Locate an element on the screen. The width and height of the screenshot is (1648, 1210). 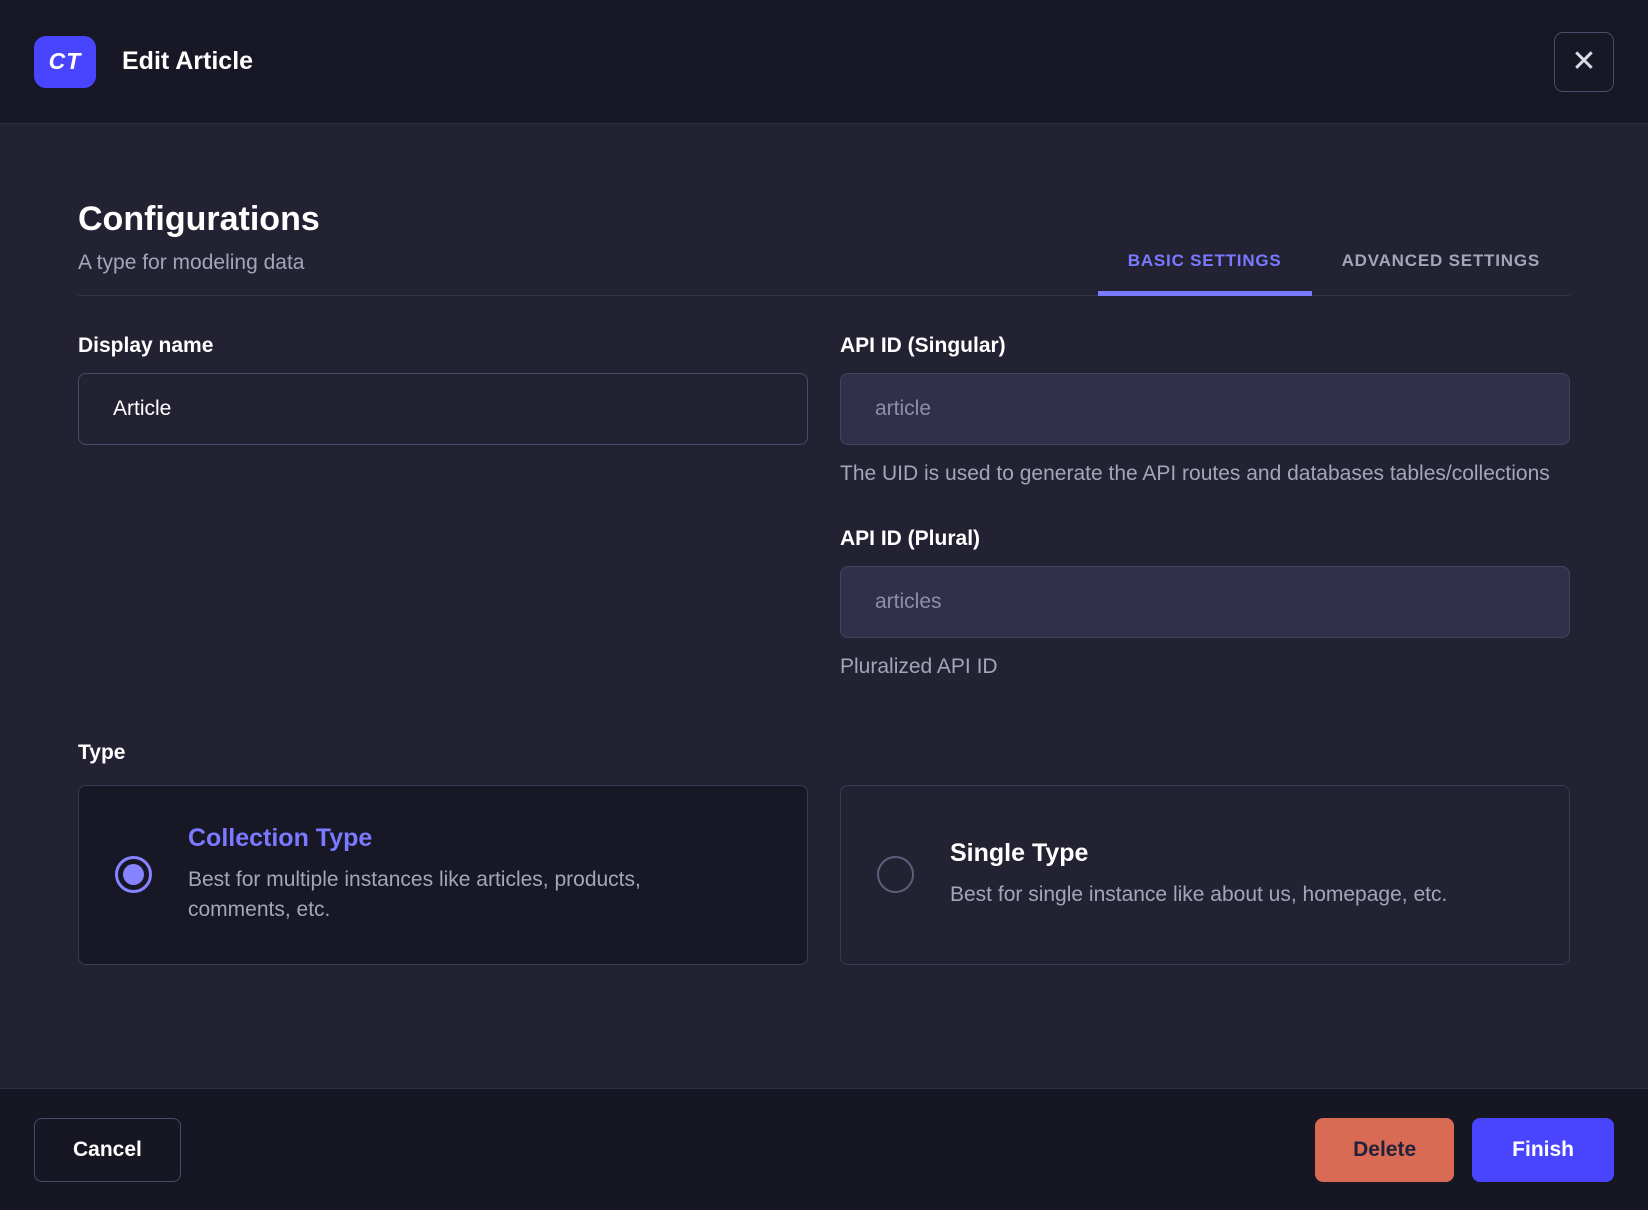
api-id-singular-label: API ID (Singular) is located at coordinates (923, 345).